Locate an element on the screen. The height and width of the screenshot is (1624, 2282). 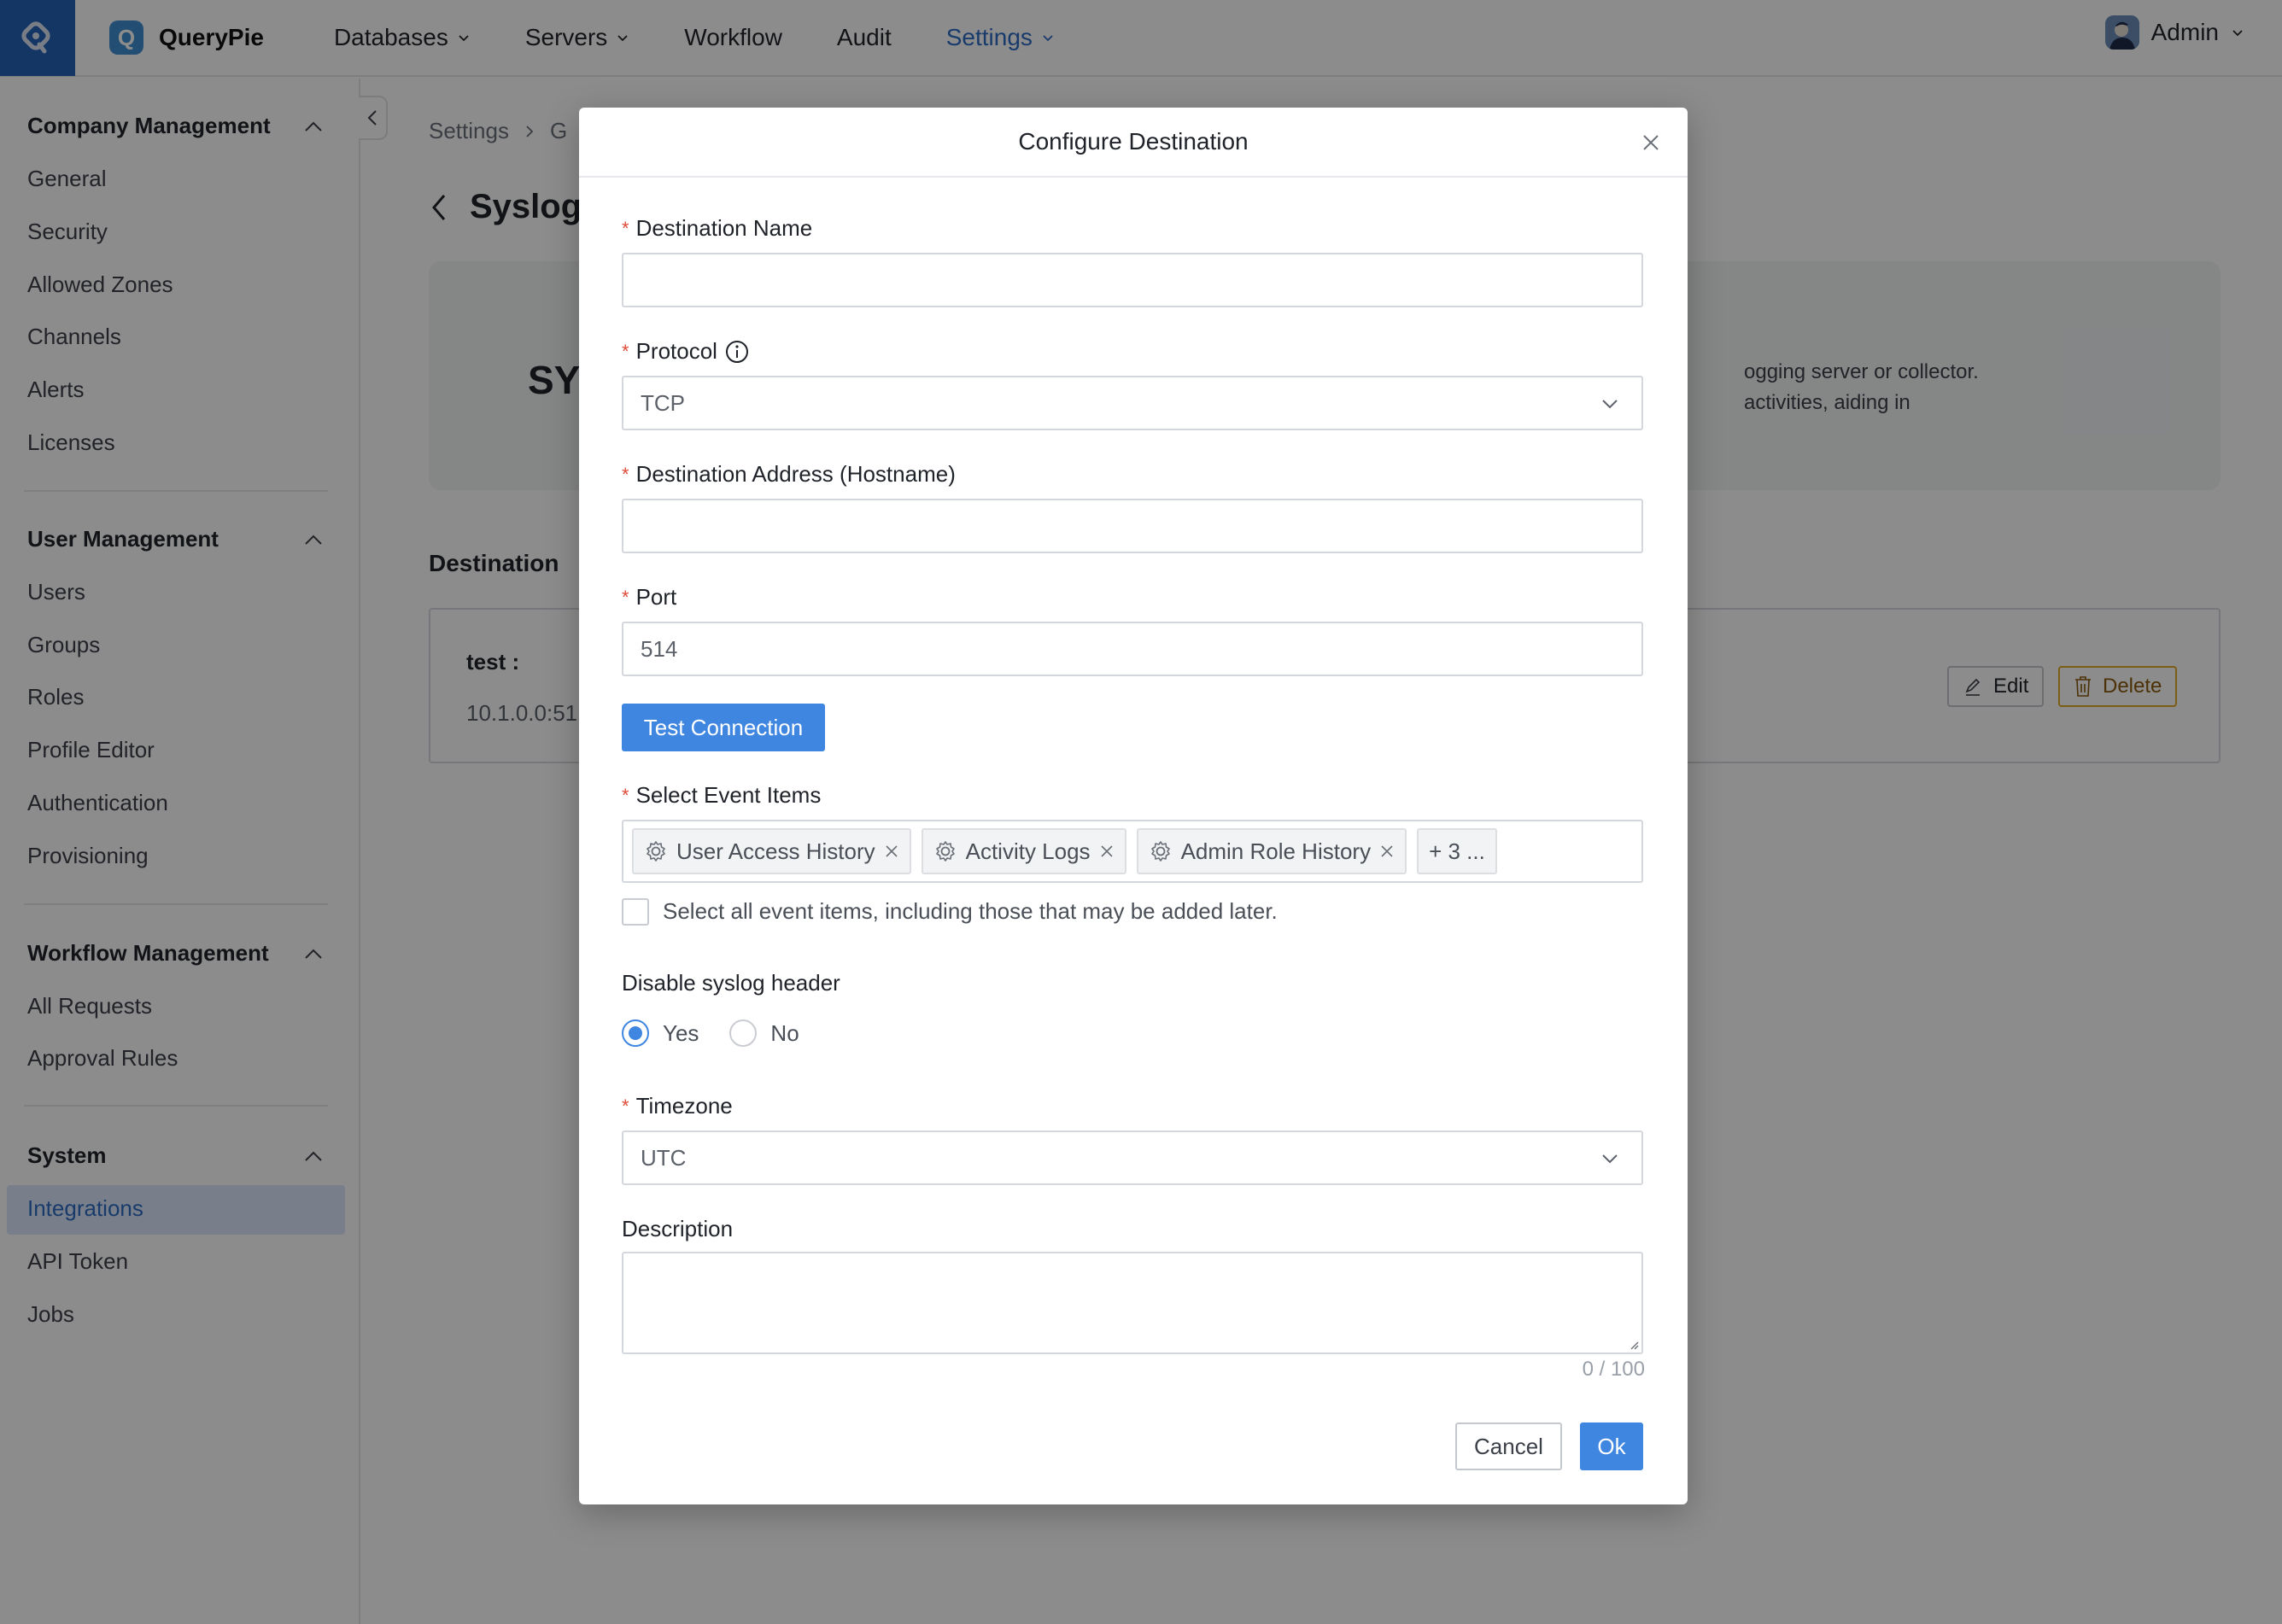
destination-address-label: * Destination Address (Hostname) is located at coordinates (789, 475).